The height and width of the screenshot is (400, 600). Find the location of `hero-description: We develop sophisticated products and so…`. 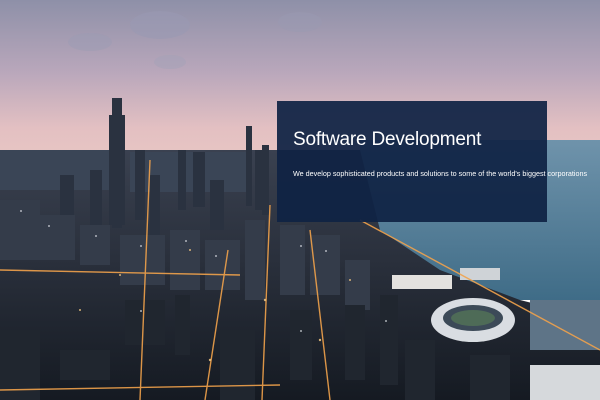

hero-description: We develop sophisticated products and so… is located at coordinates (440, 173).